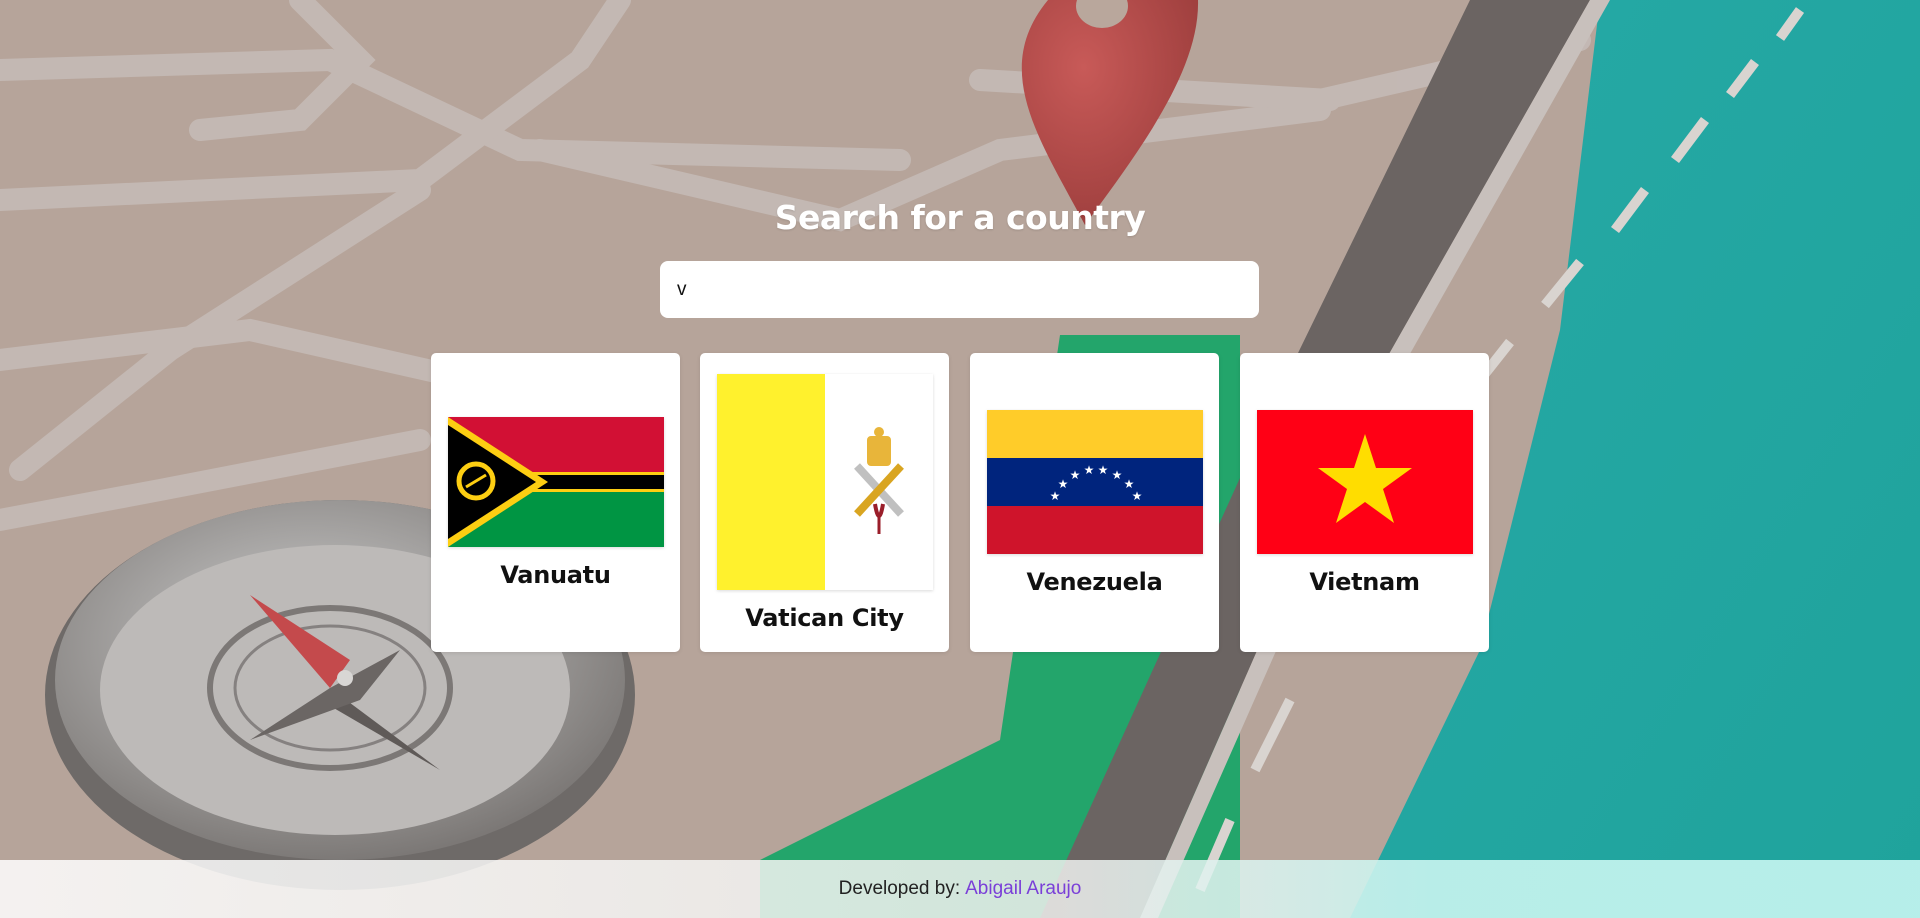 Image resolution: width=1920 pixels, height=918 pixels. What do you see at coordinates (1023, 889) in the screenshot?
I see `author-link: Abigail Araujo` at bounding box center [1023, 889].